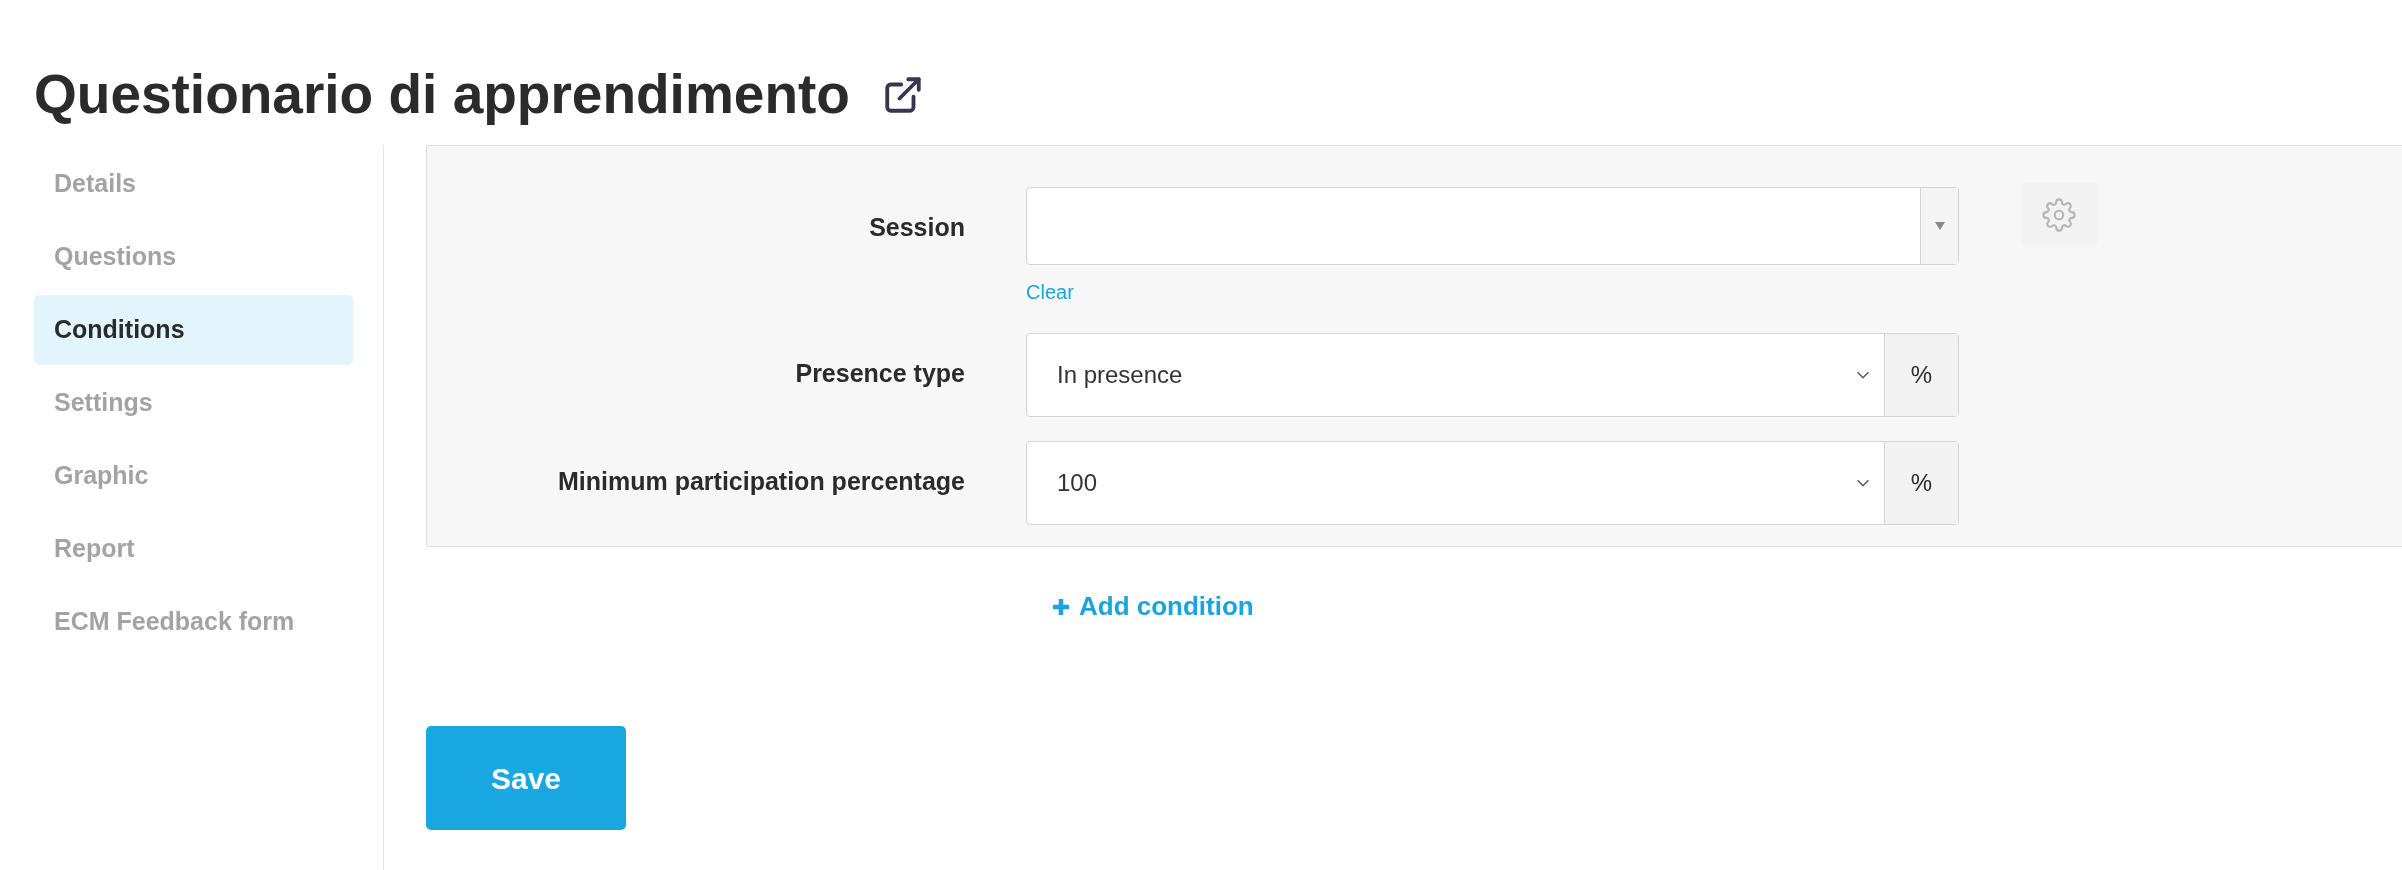  I want to click on field-label: Session, so click(916, 227).